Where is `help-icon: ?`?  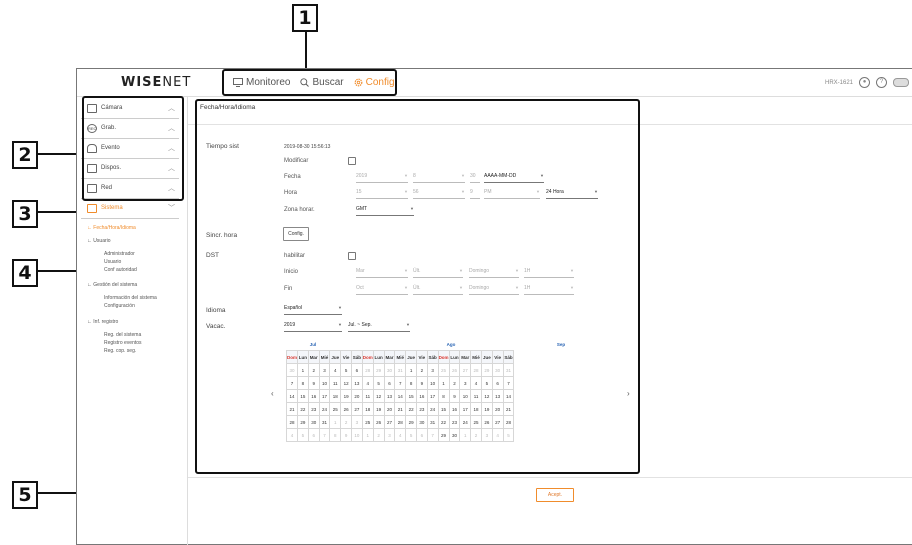
help-icon: ? is located at coordinates (881, 82).